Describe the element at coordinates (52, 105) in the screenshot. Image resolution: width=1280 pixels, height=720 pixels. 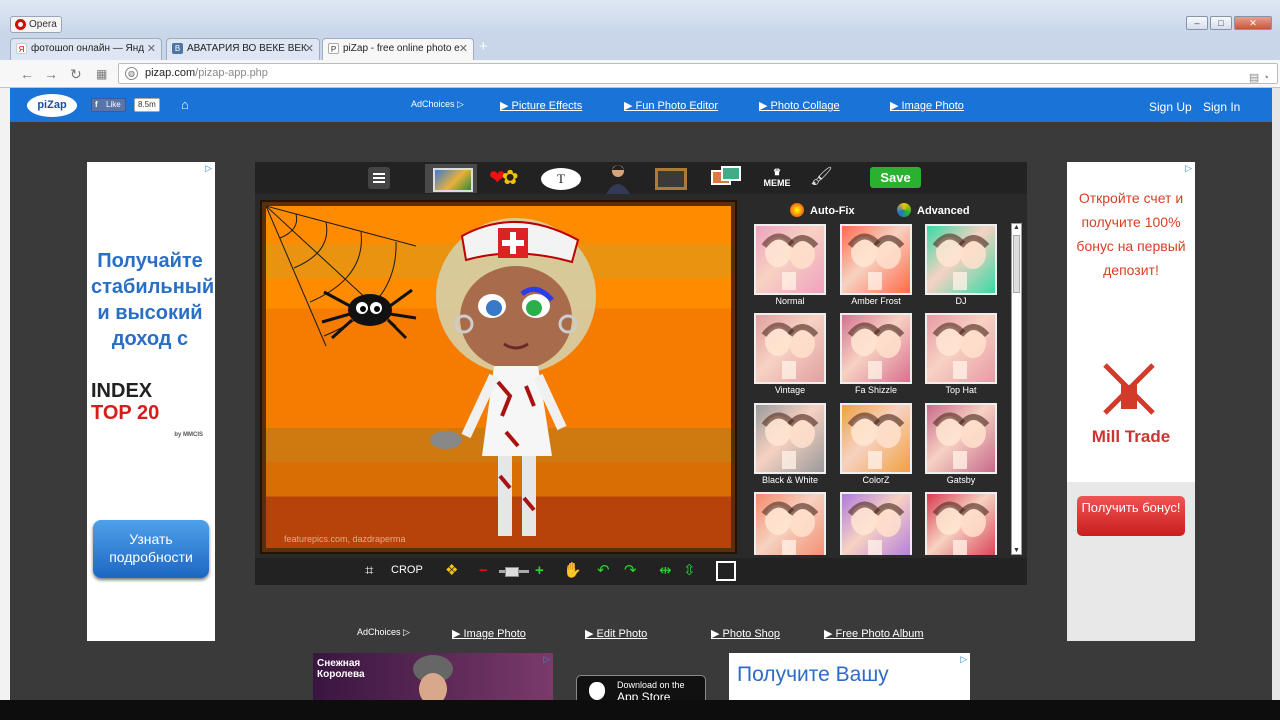
I see `pizap-logo: piZap` at that location.